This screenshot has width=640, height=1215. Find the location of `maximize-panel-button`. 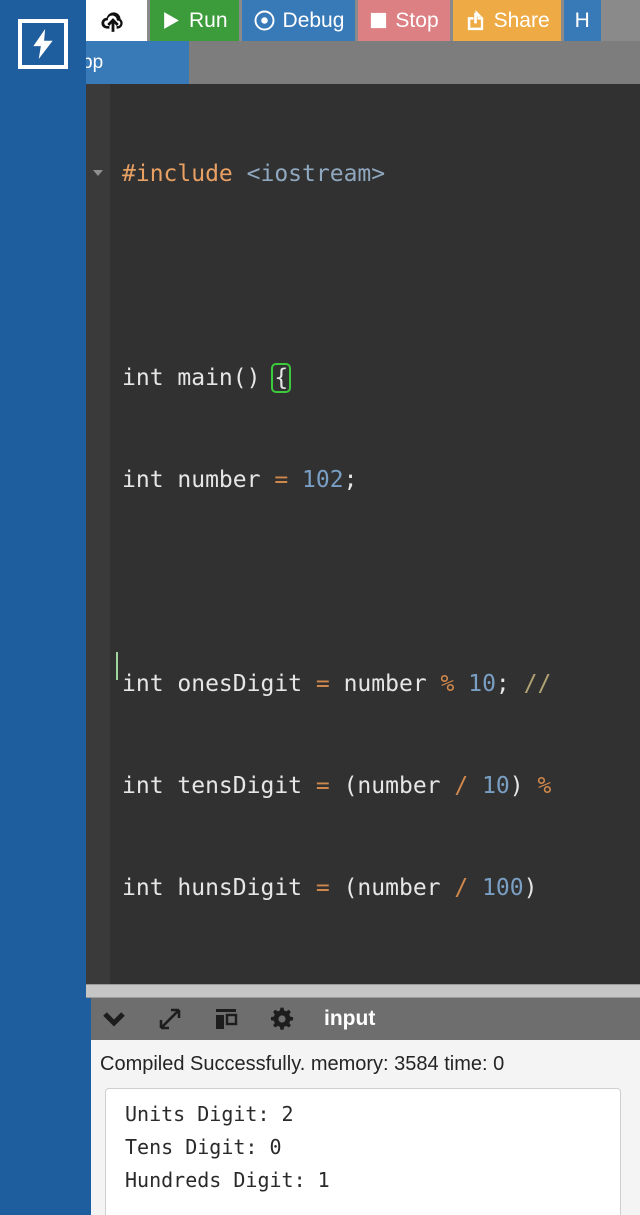

maximize-panel-button is located at coordinates (170, 1019).